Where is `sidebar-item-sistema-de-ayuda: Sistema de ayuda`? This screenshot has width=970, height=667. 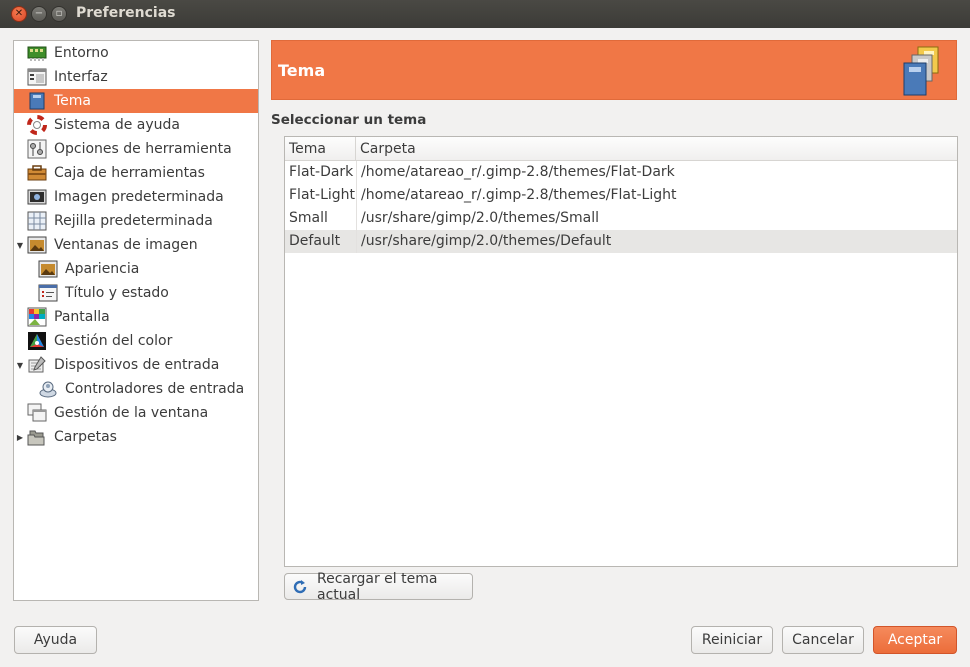 sidebar-item-sistema-de-ayuda: Sistema de ayuda is located at coordinates (136, 125).